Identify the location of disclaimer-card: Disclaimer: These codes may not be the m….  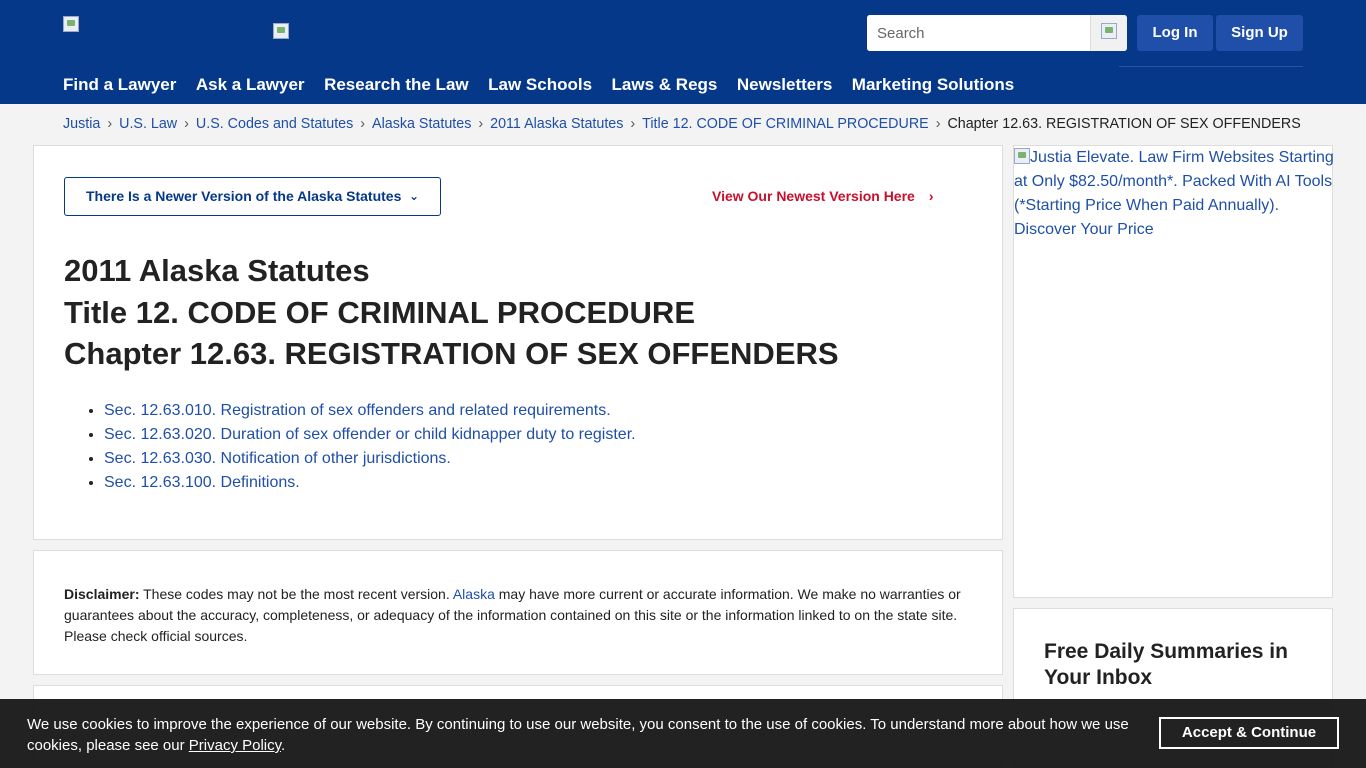
(518, 612).